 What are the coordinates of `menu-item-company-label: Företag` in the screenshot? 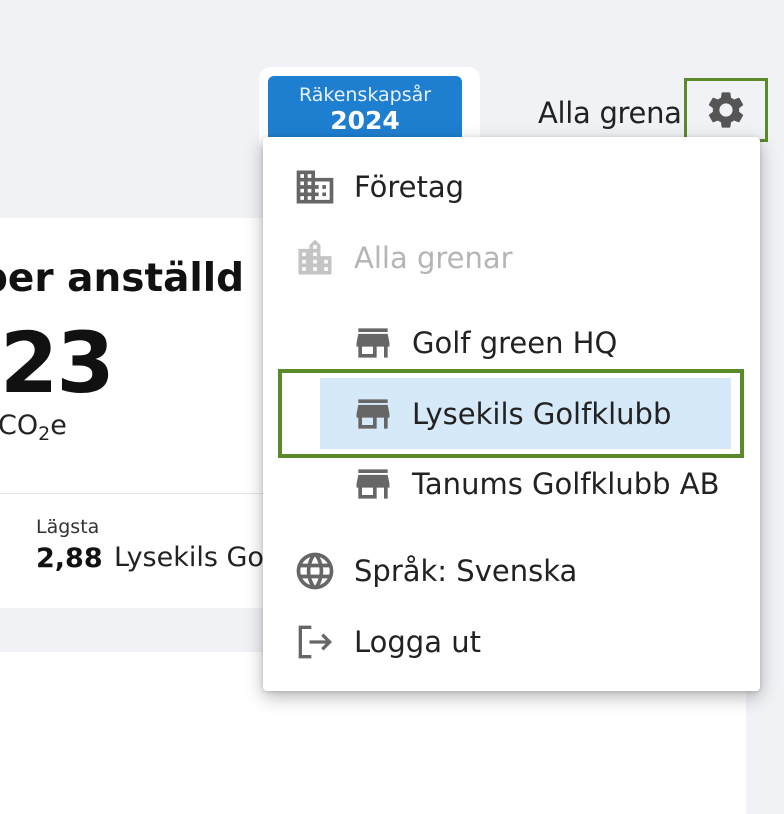 It's located at (409, 187).